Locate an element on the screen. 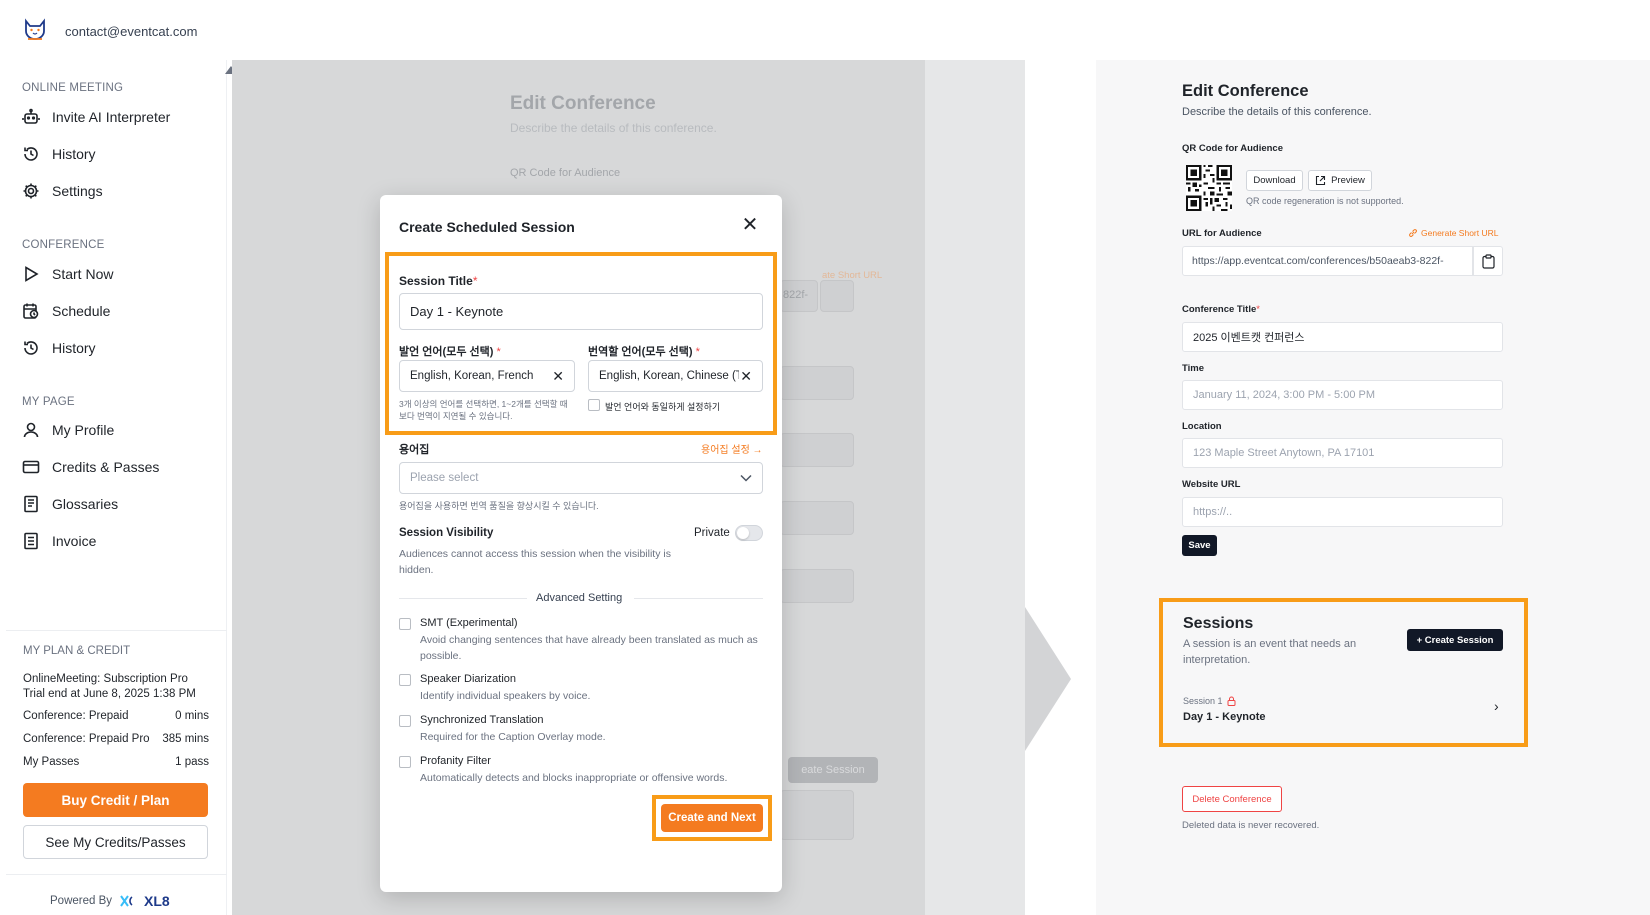  synchronized-translation-checkbox is located at coordinates (405, 721).